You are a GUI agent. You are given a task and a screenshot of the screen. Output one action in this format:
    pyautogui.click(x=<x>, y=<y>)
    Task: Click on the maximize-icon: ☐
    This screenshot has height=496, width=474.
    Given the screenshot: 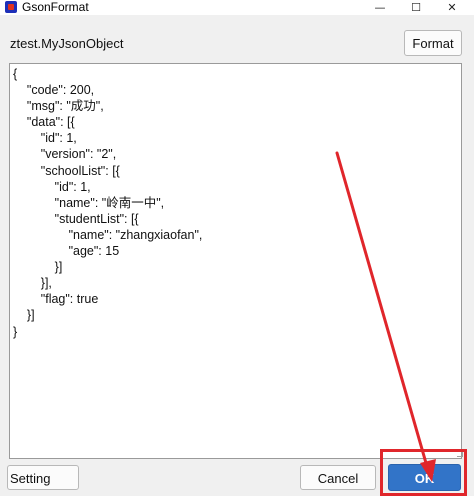 What is the action you would take?
    pyautogui.click(x=416, y=7)
    